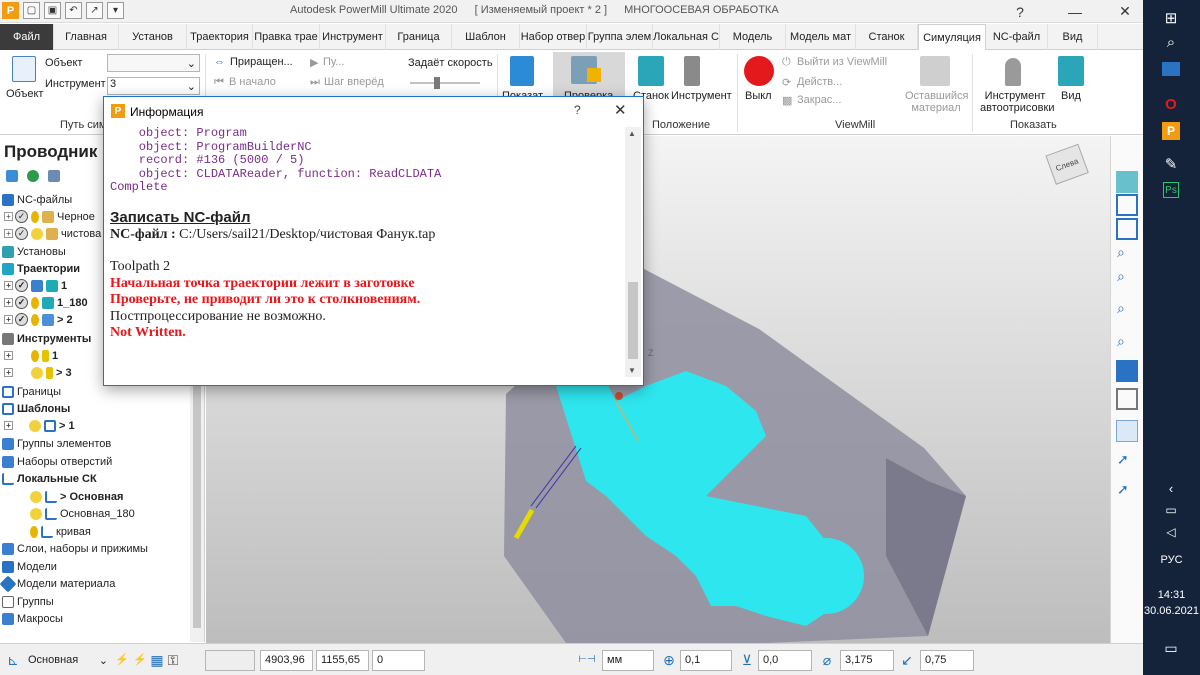 This screenshot has height=675, width=1200. What do you see at coordinates (24, 94) in the screenshot?
I see `object-dropdown: Объект` at bounding box center [24, 94].